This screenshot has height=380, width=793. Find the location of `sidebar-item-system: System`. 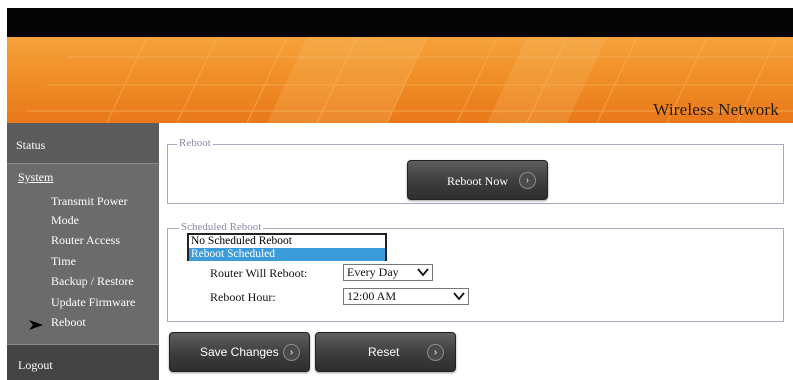

sidebar-item-system: System is located at coordinates (35, 177).